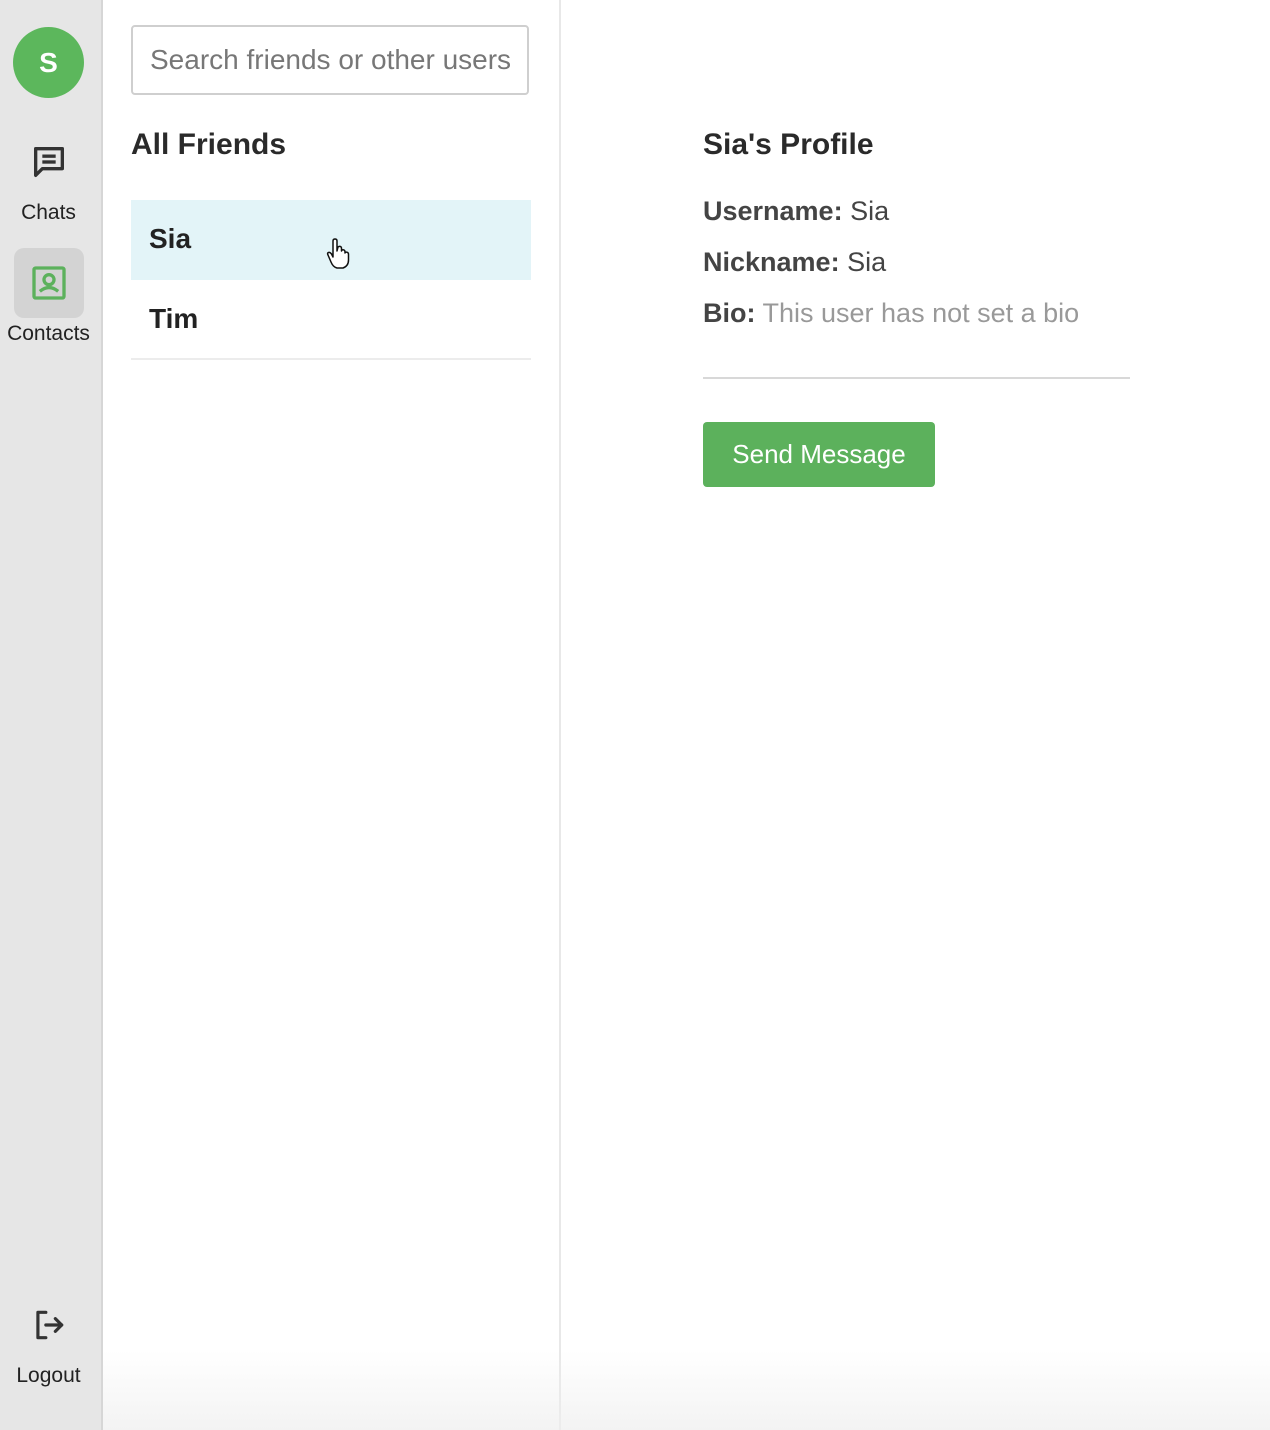 The image size is (1270, 1430). What do you see at coordinates (729, 313) in the screenshot?
I see `bio-label: Bio:` at bounding box center [729, 313].